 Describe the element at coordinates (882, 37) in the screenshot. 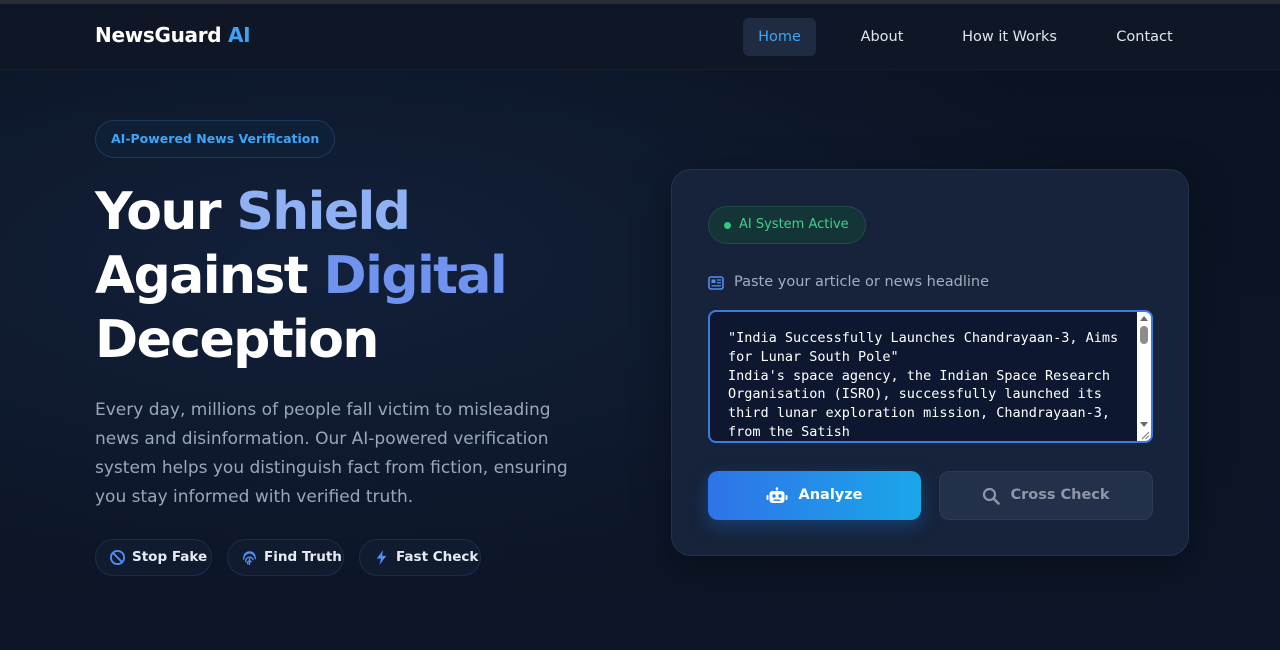

I see `nav-about: About` at that location.